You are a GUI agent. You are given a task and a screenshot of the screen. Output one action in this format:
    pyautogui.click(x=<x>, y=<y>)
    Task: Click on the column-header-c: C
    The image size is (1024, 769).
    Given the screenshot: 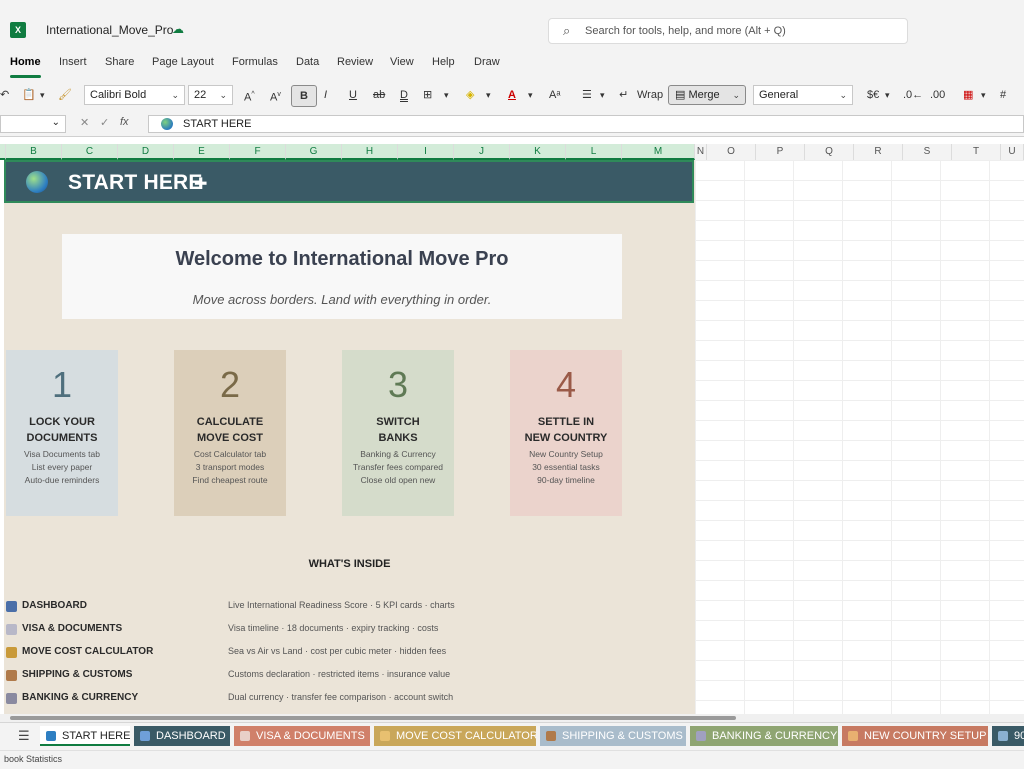 What is the action you would take?
    pyautogui.click(x=90, y=152)
    